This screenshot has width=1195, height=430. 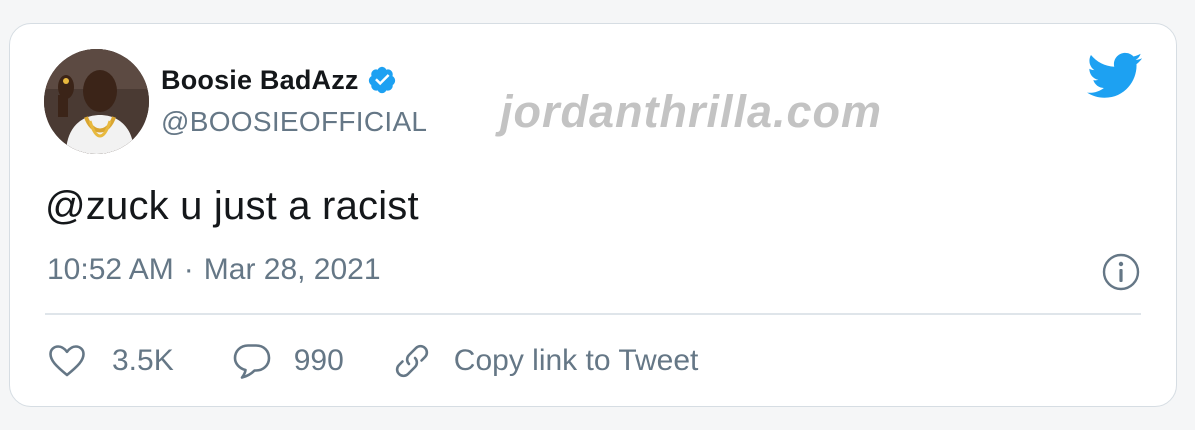 What do you see at coordinates (288, 361) in the screenshot?
I see `reply-button: 990` at bounding box center [288, 361].